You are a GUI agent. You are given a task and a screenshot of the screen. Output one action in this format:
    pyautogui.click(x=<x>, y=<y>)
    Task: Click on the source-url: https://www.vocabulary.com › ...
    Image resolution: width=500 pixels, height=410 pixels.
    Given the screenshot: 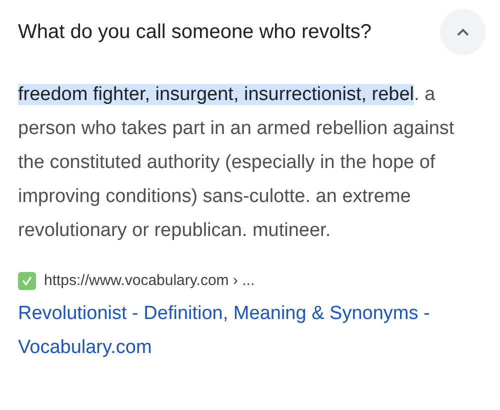 What is the action you would take?
    pyautogui.click(x=149, y=281)
    